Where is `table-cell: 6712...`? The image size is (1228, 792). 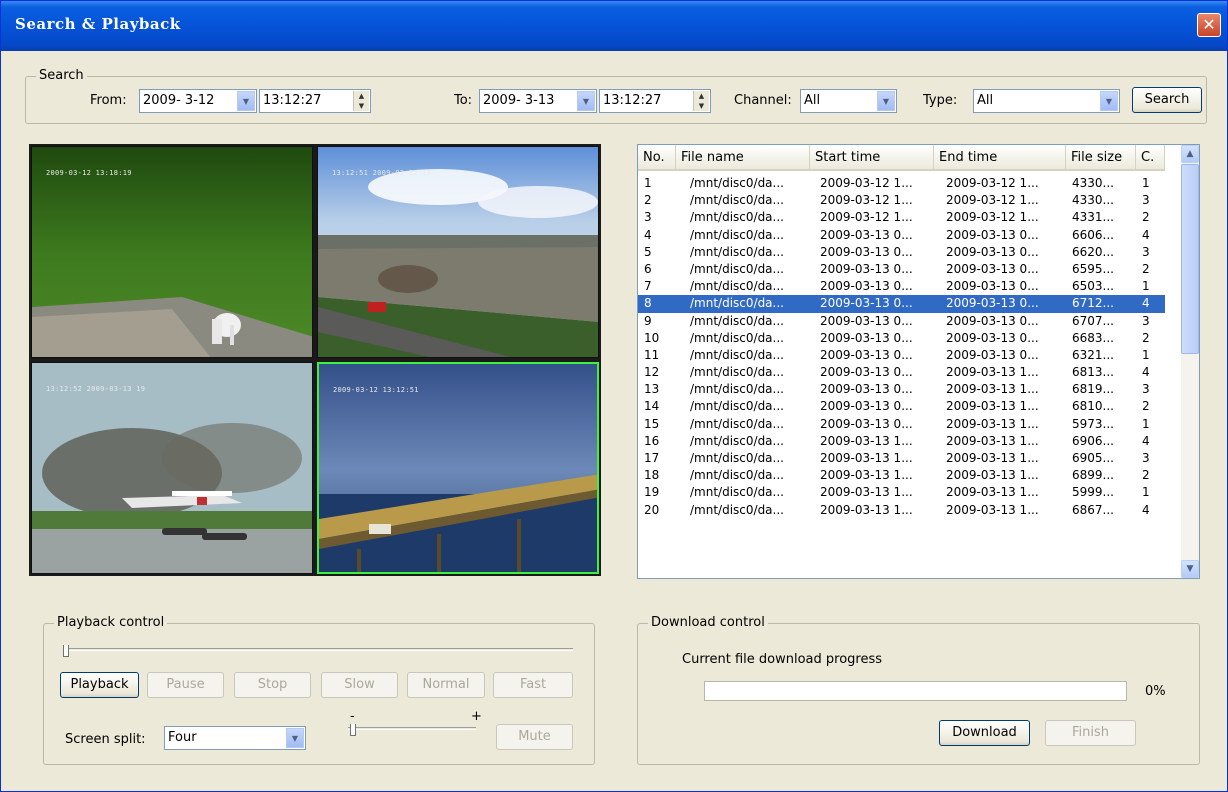
table-cell: 6712... is located at coordinates (1093, 303).